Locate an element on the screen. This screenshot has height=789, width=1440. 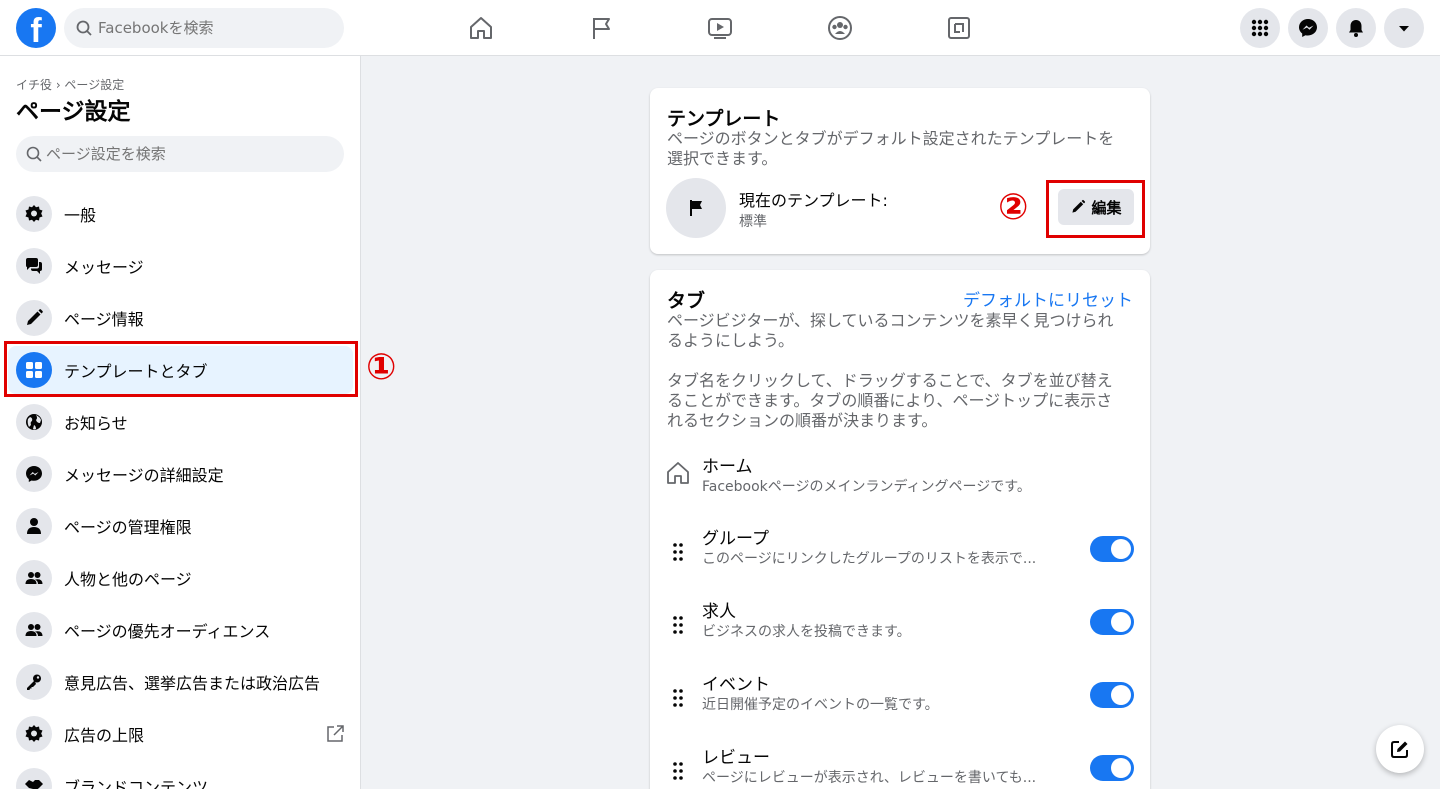
tab-toggle-reviews is located at coordinates (1112, 768).